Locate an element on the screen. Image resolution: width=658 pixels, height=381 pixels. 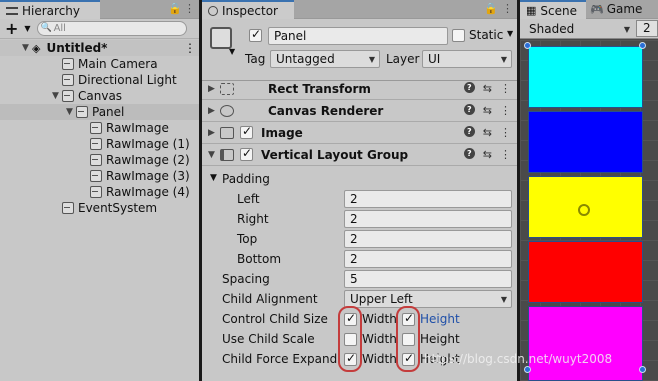
hierarchy-item-rawimage-2: RawImage (2) is located at coordinates (99, 160).